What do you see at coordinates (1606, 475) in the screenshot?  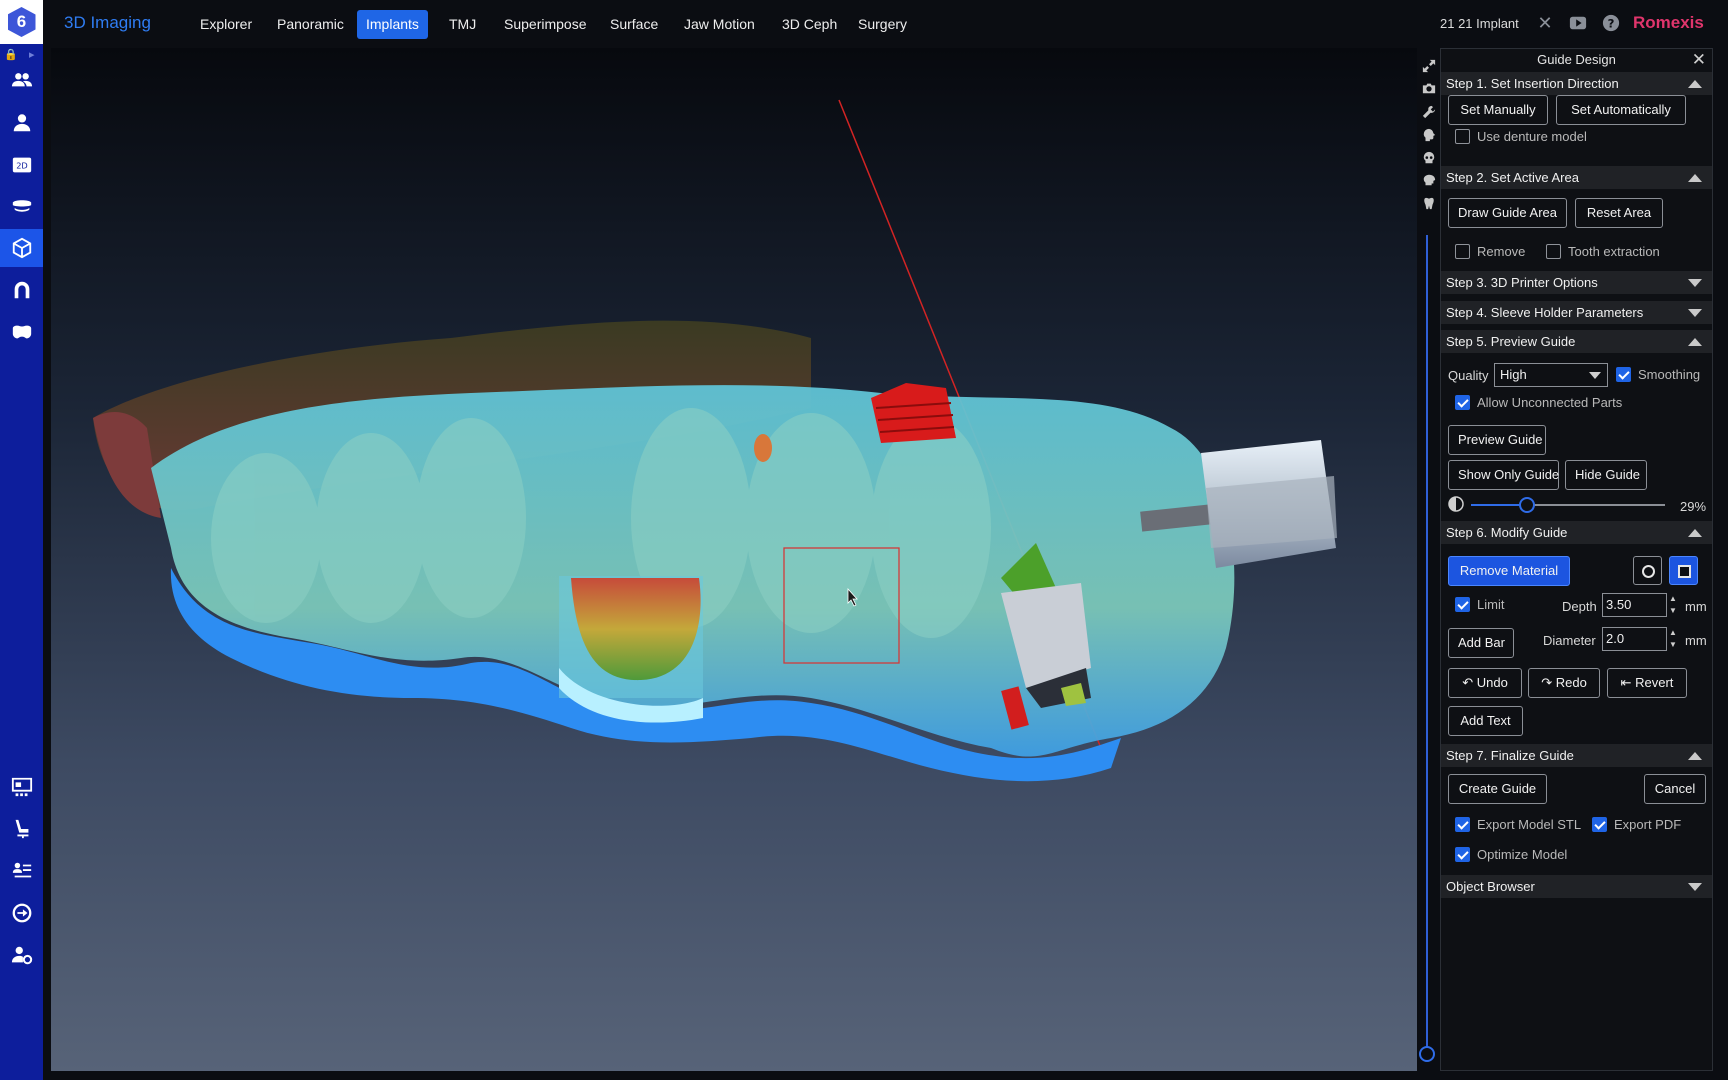 I see `hide-guide-button: Hide Guide` at bounding box center [1606, 475].